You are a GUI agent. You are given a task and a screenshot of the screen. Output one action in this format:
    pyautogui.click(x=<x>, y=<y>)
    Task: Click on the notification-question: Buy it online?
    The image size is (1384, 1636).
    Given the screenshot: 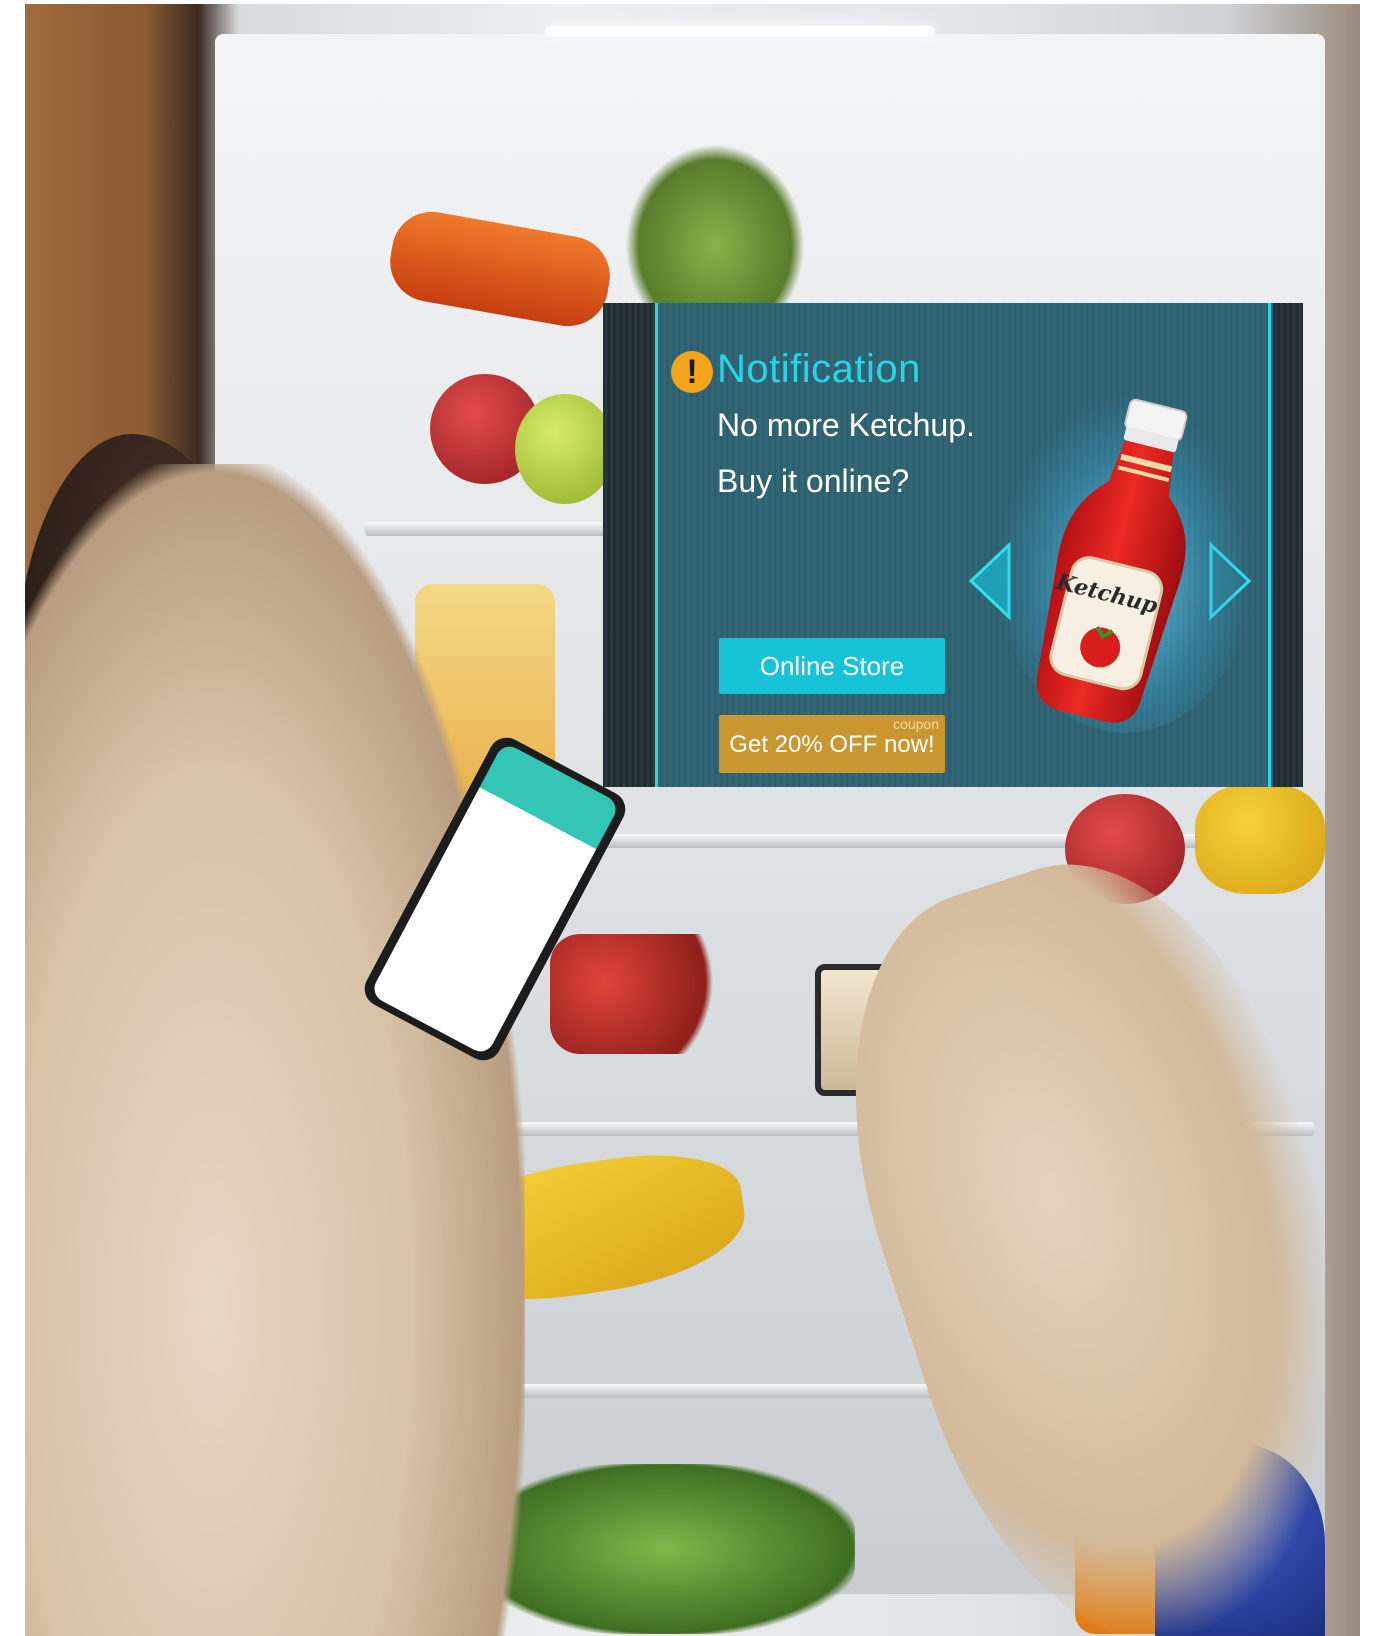 What is the action you would take?
    pyautogui.click(x=813, y=481)
    